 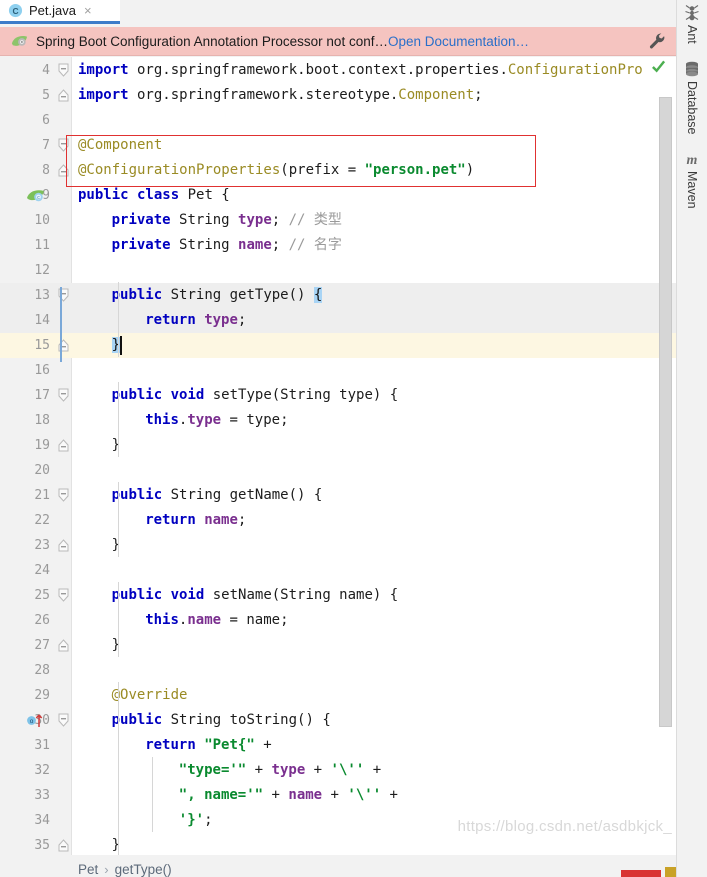 What do you see at coordinates (25, 745) in the screenshot?
I see `line-number: 31` at bounding box center [25, 745].